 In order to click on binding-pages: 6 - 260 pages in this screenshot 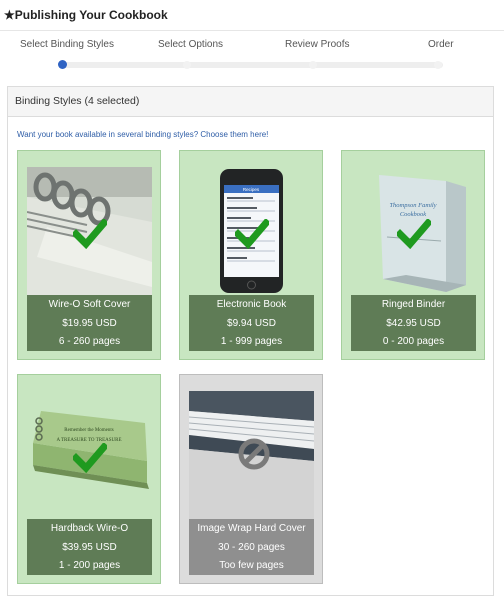, I will do `click(89, 341)`.